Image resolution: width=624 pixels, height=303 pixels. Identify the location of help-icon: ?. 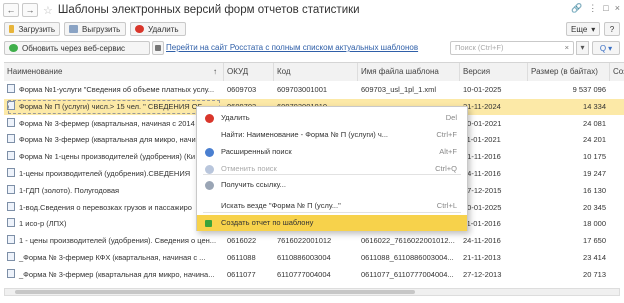
(612, 29).